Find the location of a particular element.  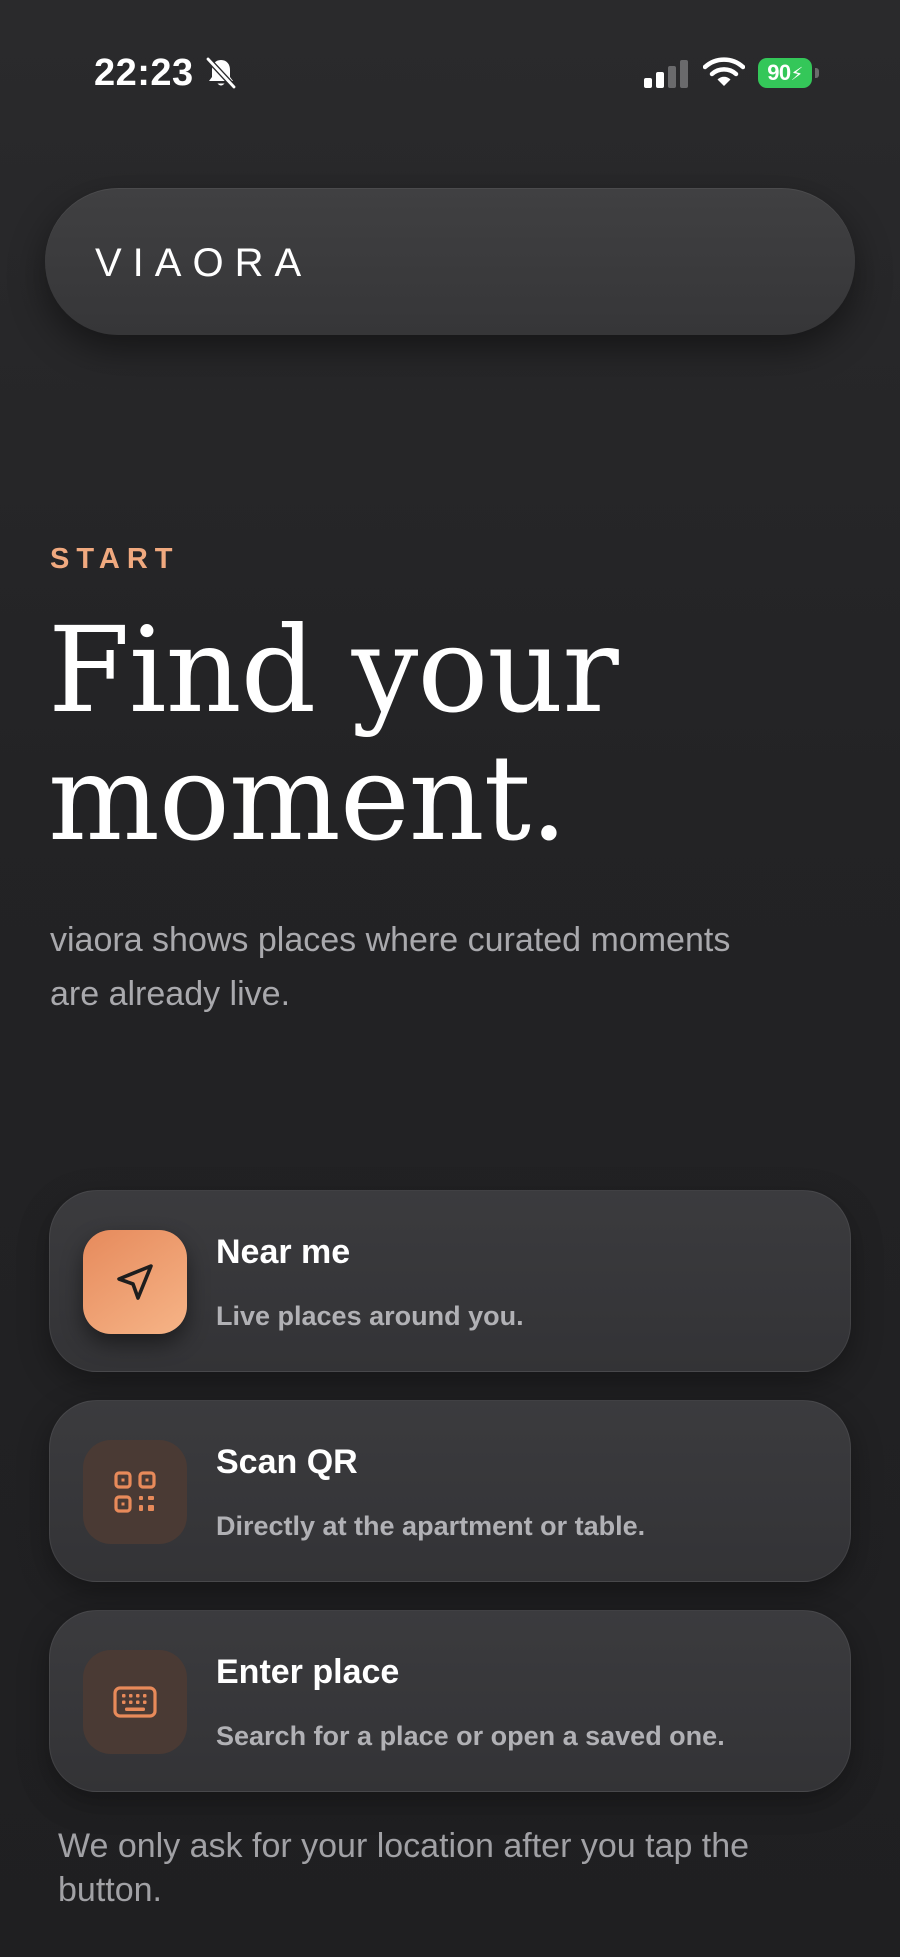

near-me-icon-tile is located at coordinates (135, 1282).